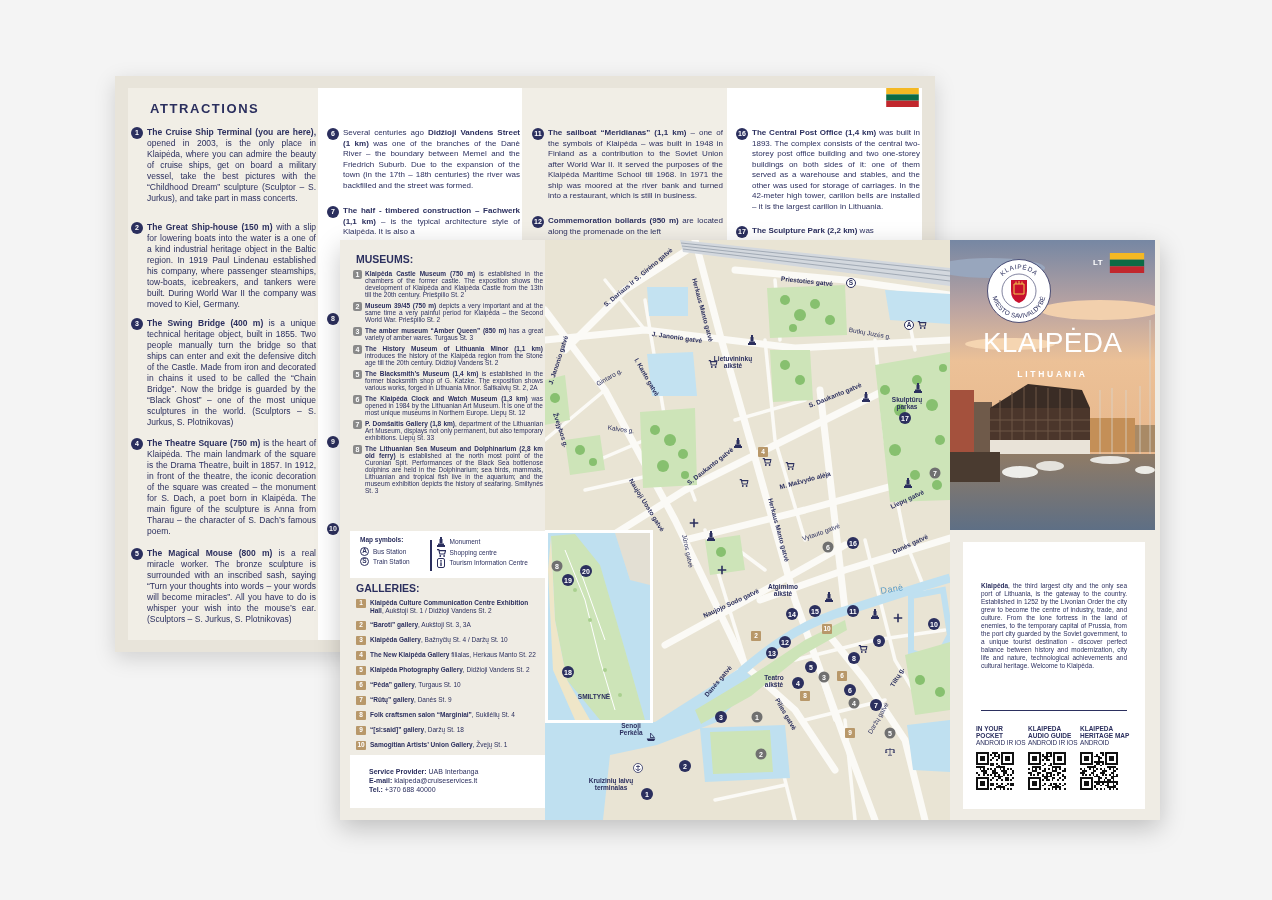 This screenshot has width=1272, height=900. What do you see at coordinates (441, 563) in the screenshot?
I see `info-icon` at bounding box center [441, 563].